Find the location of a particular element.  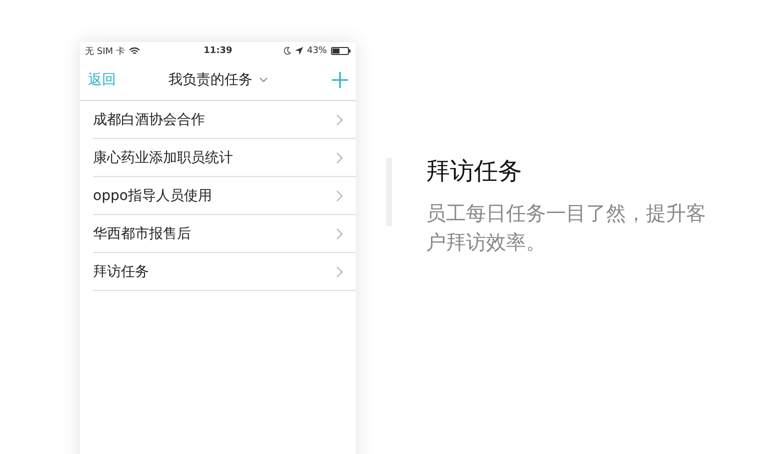

task-item: 拜访任务 is located at coordinates (224, 272).